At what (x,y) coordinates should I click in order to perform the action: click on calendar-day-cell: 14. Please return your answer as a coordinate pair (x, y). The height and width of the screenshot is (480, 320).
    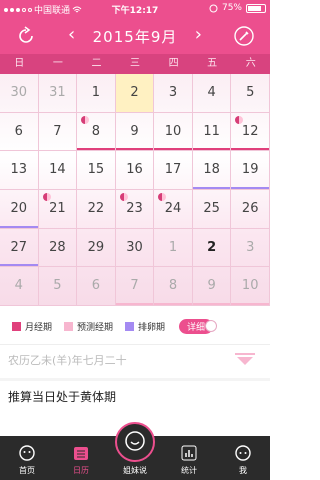
    Looking at the image, I should click on (58, 170).